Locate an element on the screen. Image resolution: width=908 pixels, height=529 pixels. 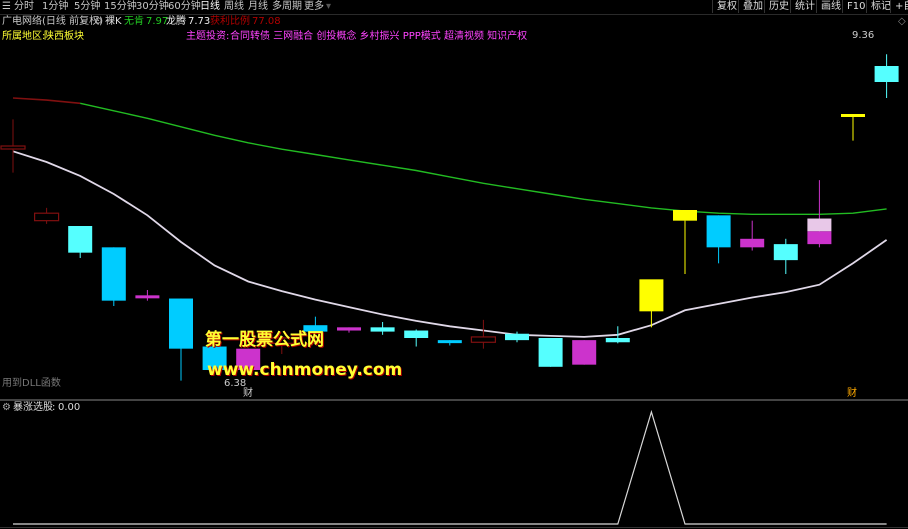
label-b: 龙腾 is located at coordinates (176, 21).